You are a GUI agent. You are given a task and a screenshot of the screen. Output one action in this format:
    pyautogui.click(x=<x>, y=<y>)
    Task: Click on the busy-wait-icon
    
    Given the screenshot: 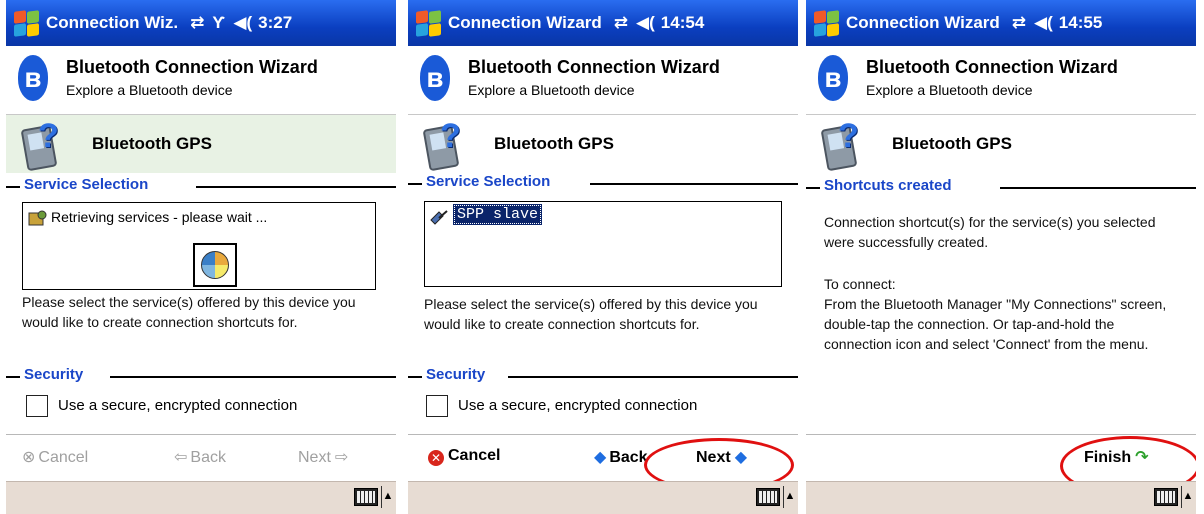 What is the action you would take?
    pyautogui.click(x=215, y=265)
    